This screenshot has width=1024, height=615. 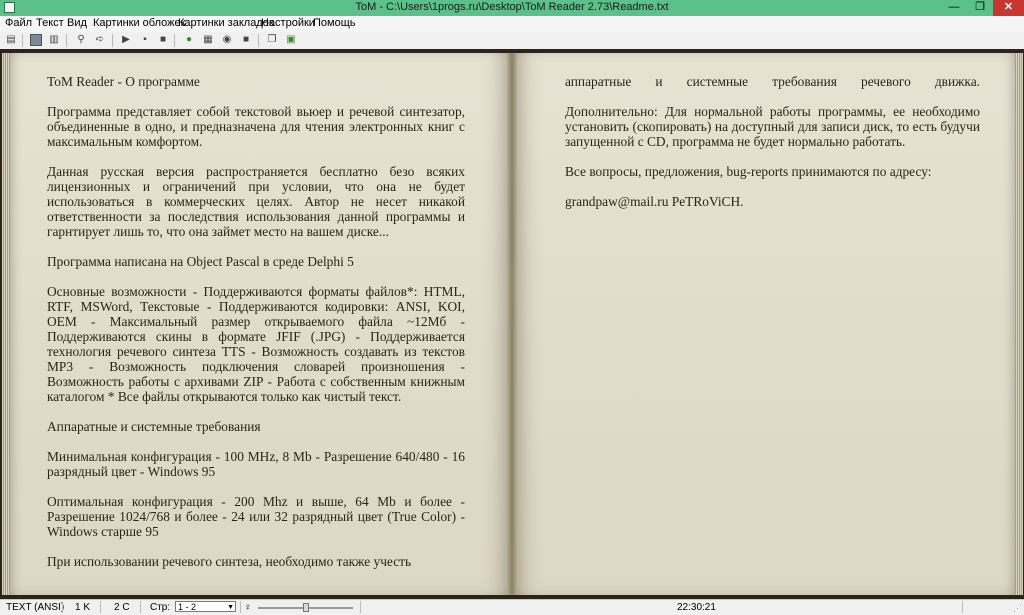 What do you see at coordinates (100, 40) in the screenshot?
I see `find-next-icon: ➪` at bounding box center [100, 40].